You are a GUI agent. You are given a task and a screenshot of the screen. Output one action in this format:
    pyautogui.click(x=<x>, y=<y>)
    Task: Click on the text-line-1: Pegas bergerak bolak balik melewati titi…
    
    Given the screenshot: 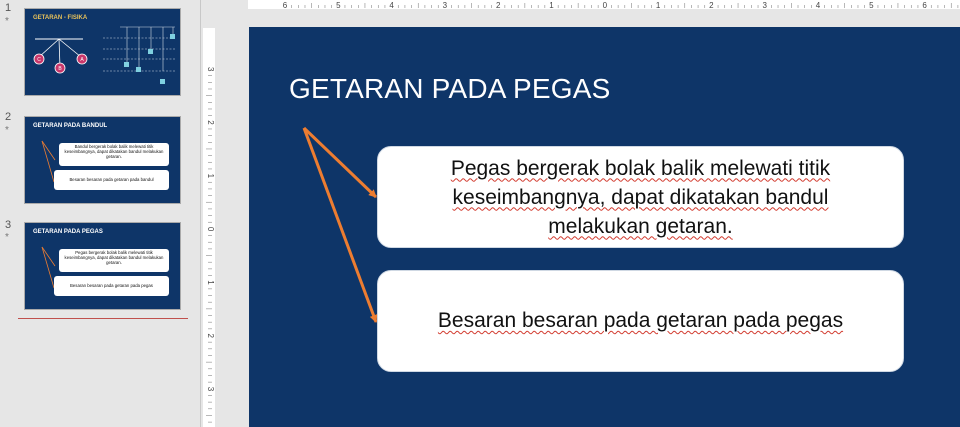 What is the action you would take?
    pyautogui.click(x=640, y=168)
    